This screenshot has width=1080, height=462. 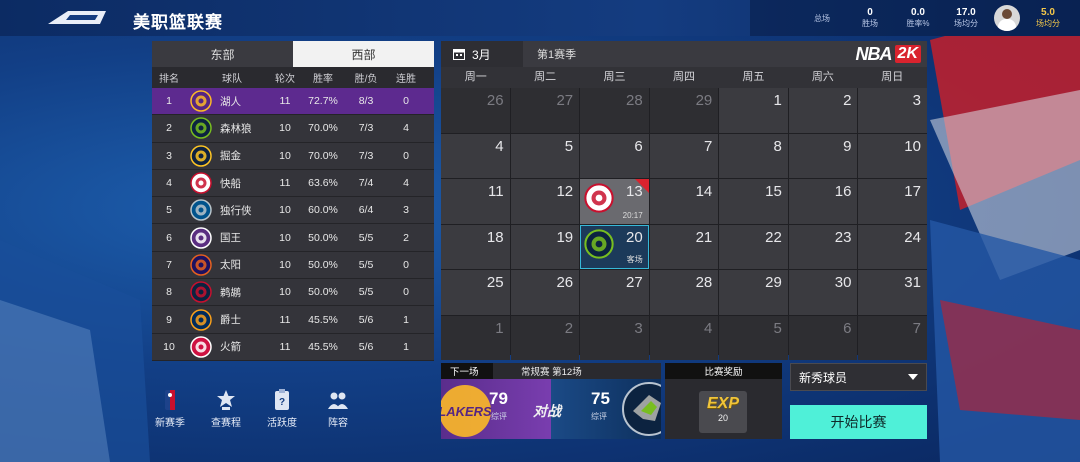 I want to click on tab-east: 东部, so click(x=222, y=54).